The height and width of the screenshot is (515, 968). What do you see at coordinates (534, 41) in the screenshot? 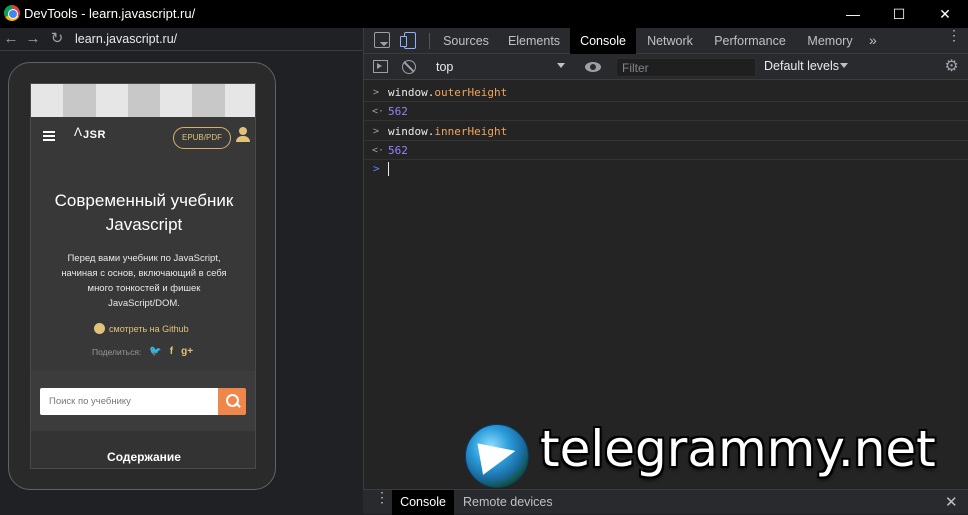
I see `tab-elements: Elements` at bounding box center [534, 41].